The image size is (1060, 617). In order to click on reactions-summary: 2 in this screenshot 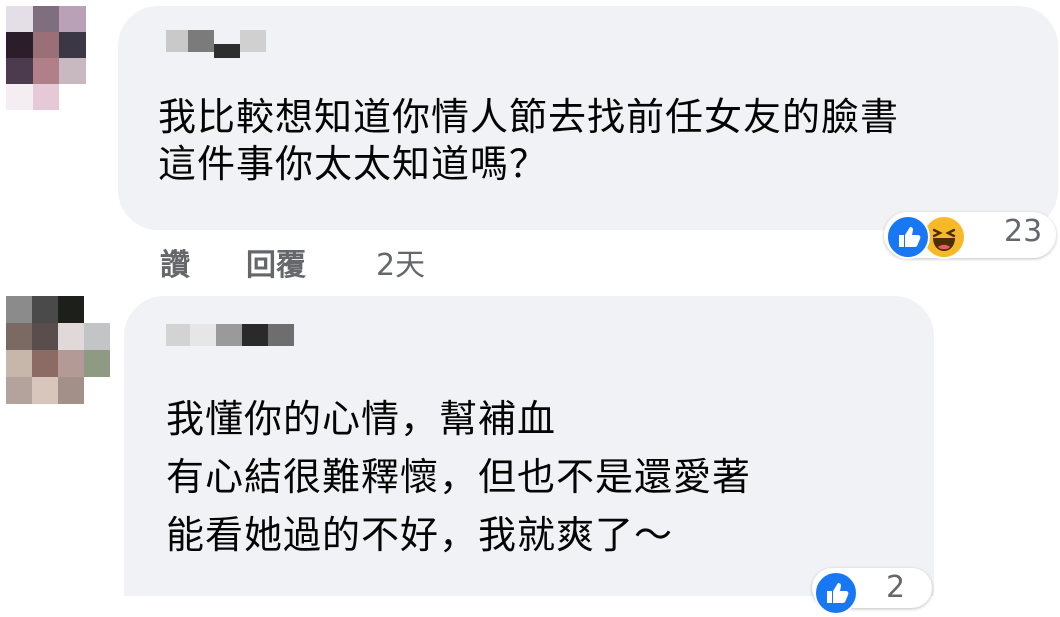, I will do `click(872, 591)`.